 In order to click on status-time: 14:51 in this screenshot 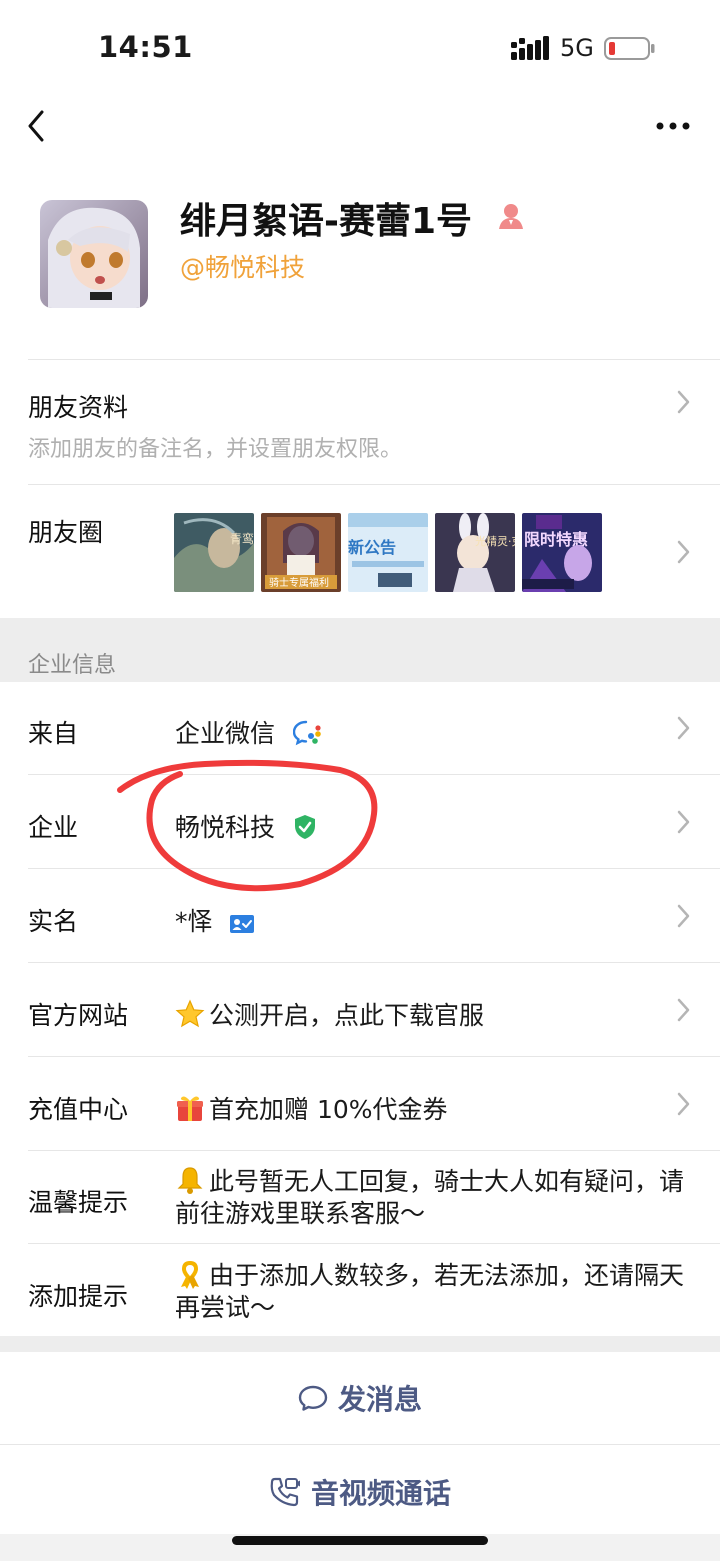, I will do `click(145, 47)`.